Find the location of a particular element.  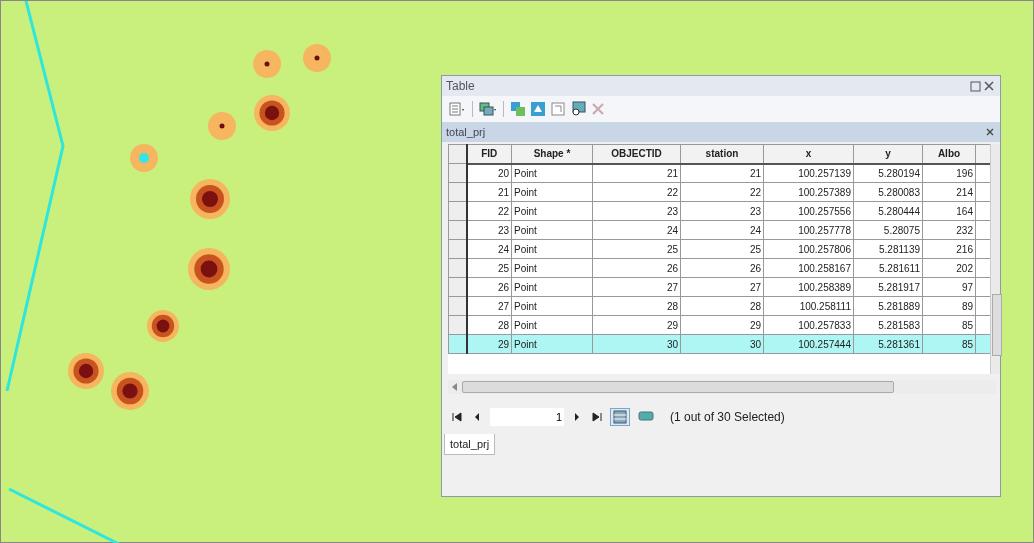

window-title: Table is located at coordinates (461, 86).